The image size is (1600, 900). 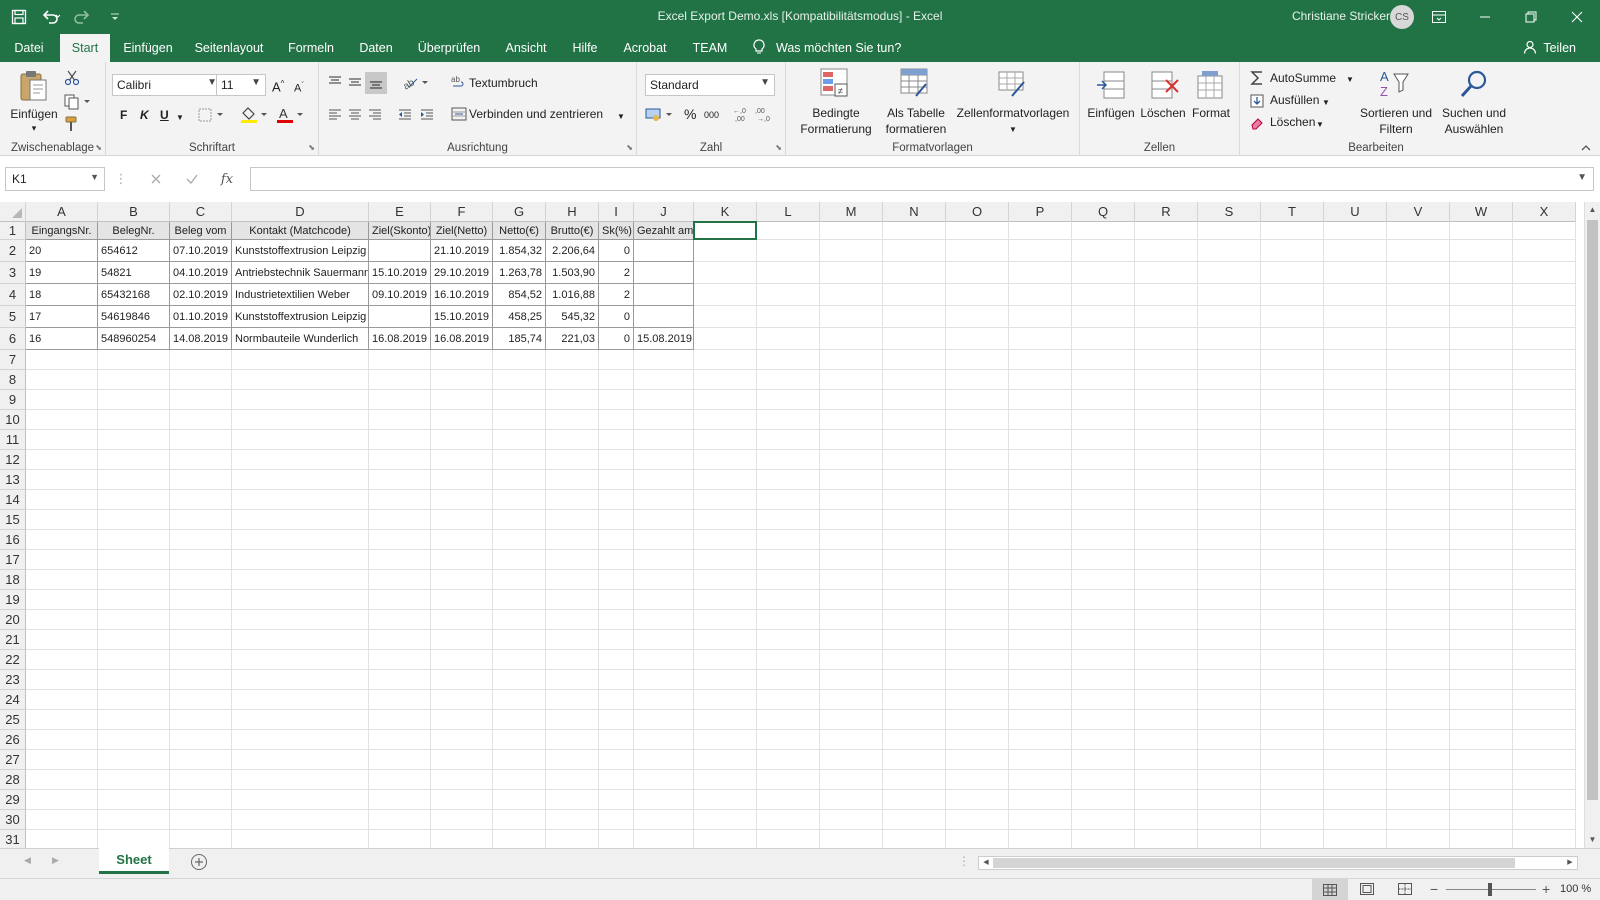 I want to click on row-header: 29, so click(x=13, y=800).